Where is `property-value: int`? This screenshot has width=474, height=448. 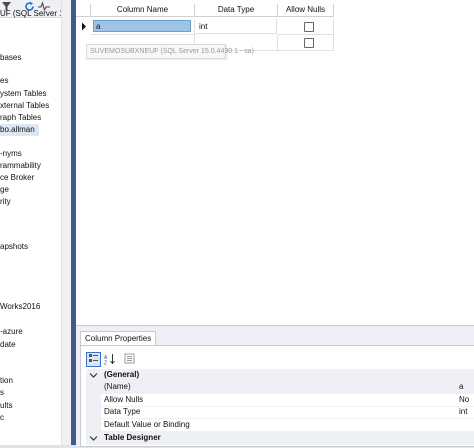 property-value: int is located at coordinates (463, 412).